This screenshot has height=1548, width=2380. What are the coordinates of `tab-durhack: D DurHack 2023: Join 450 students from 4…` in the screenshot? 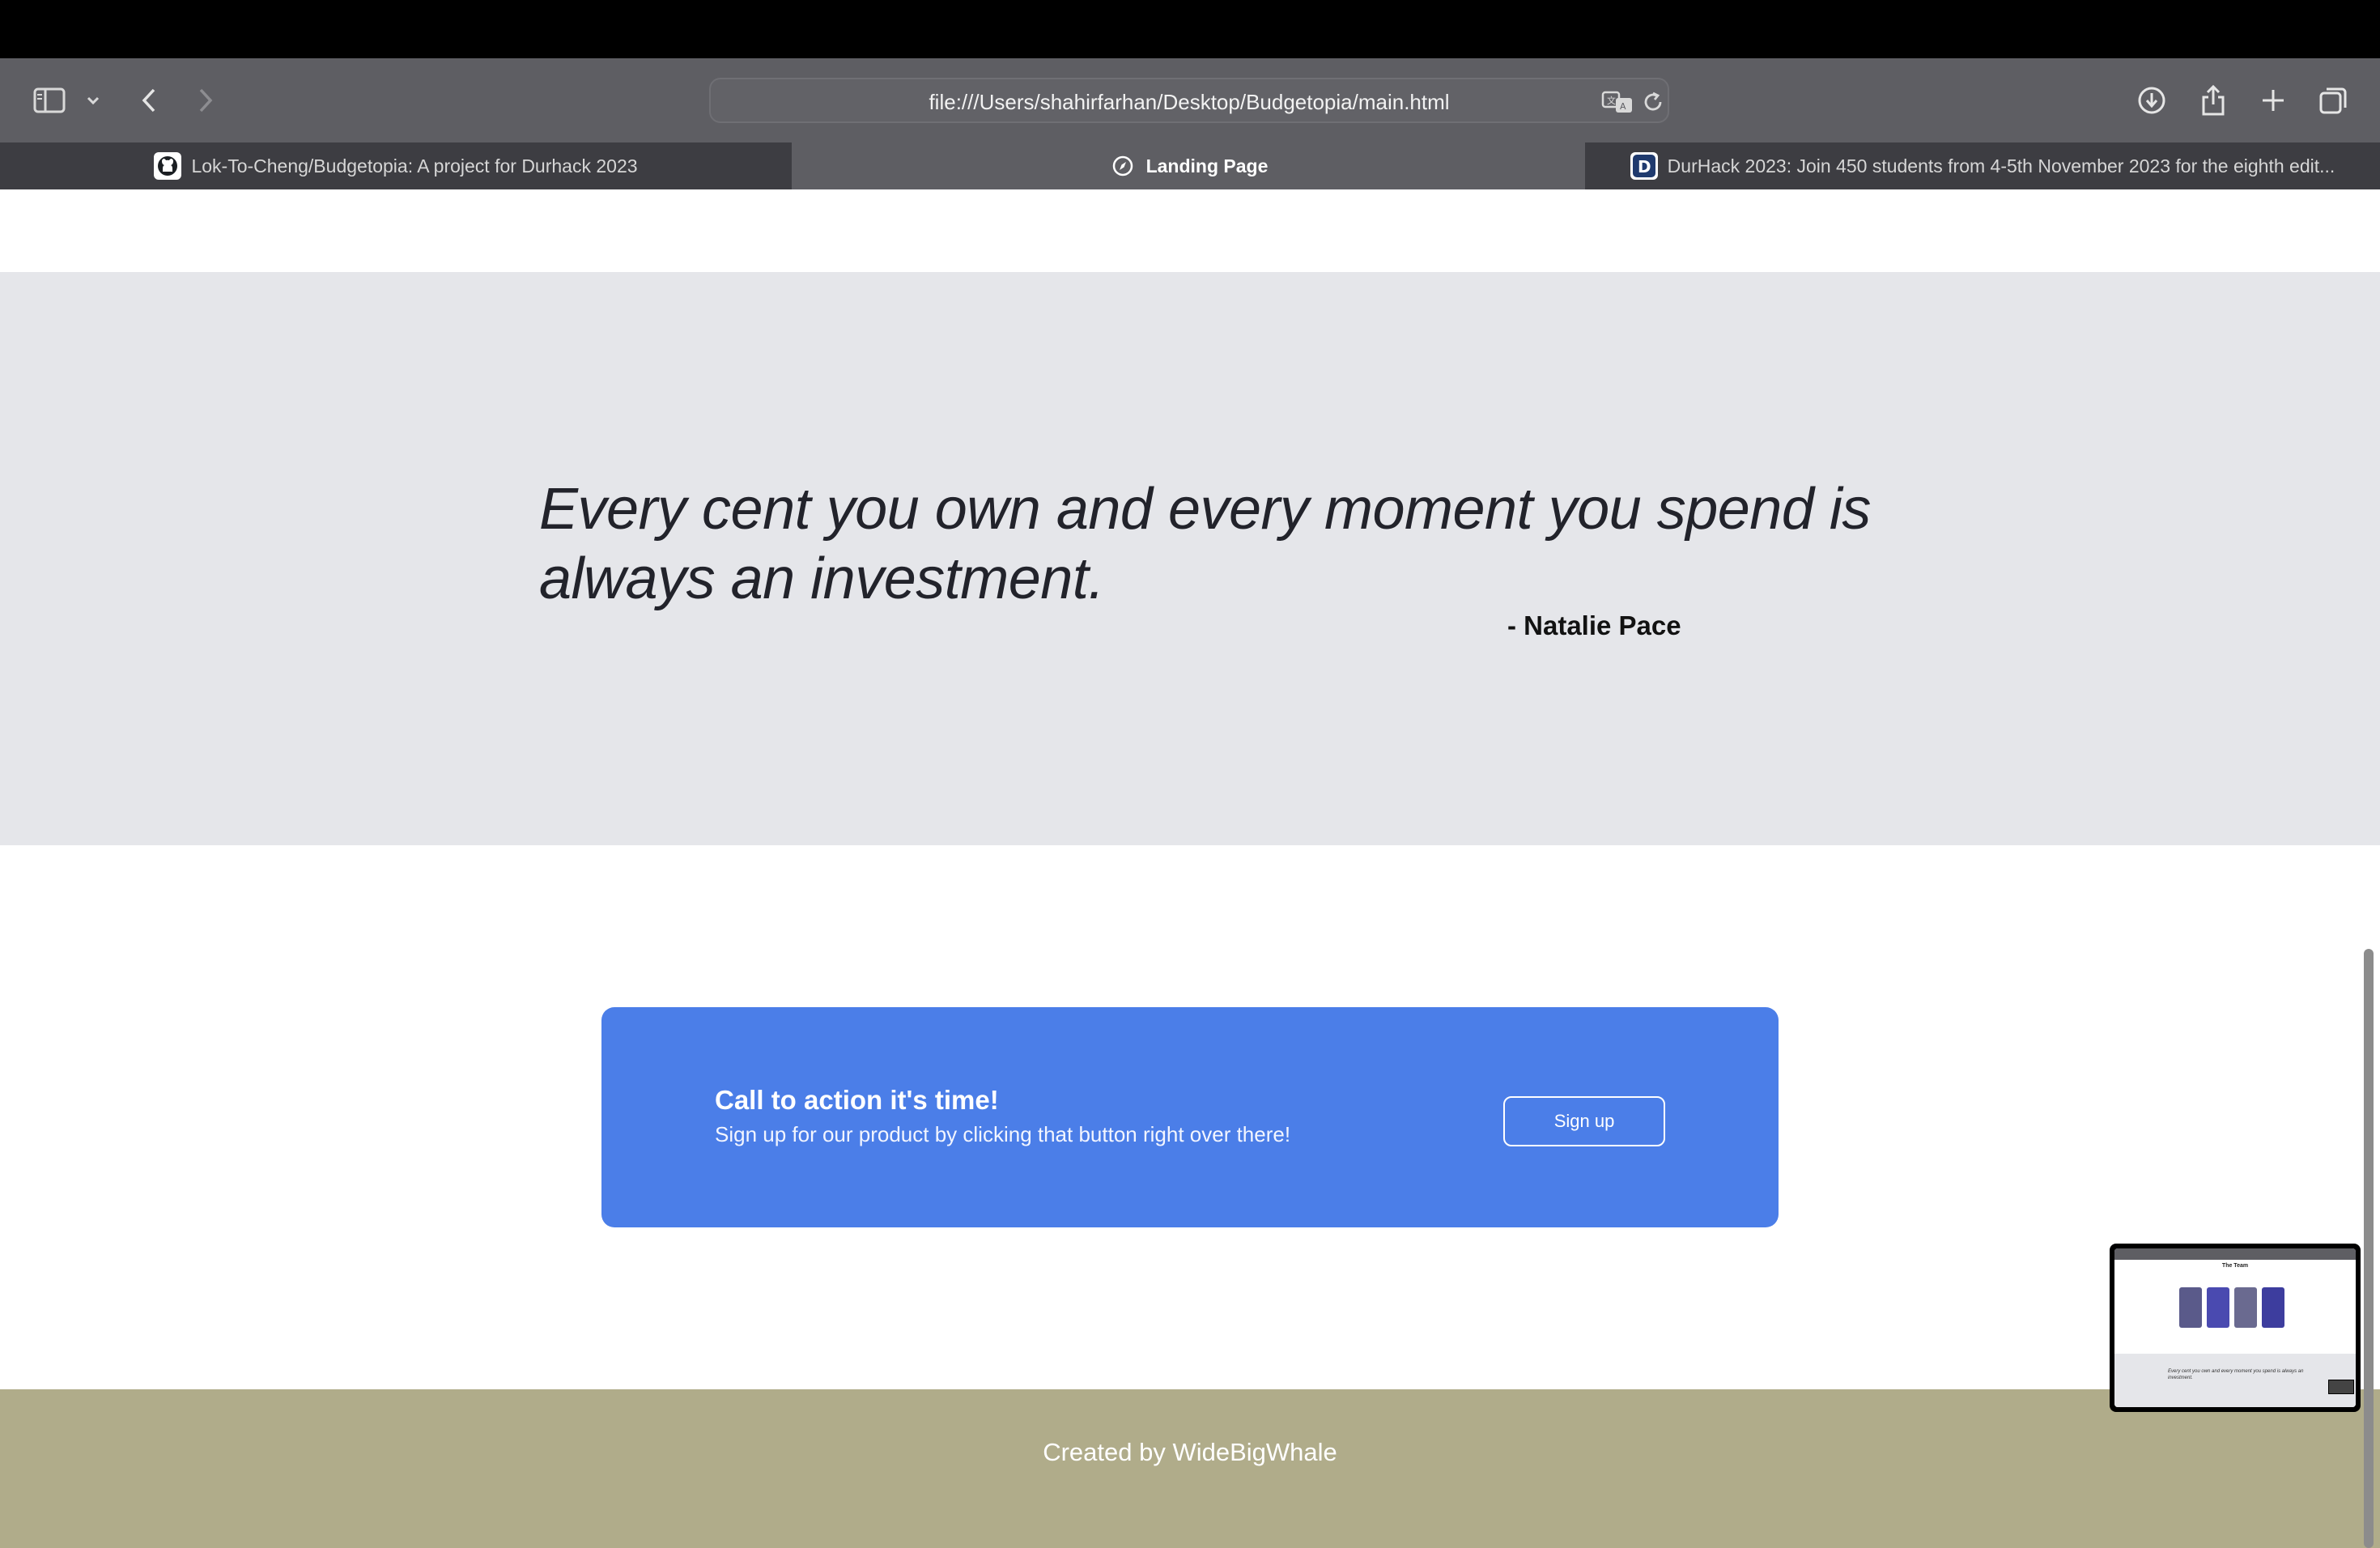 It's located at (1982, 166).